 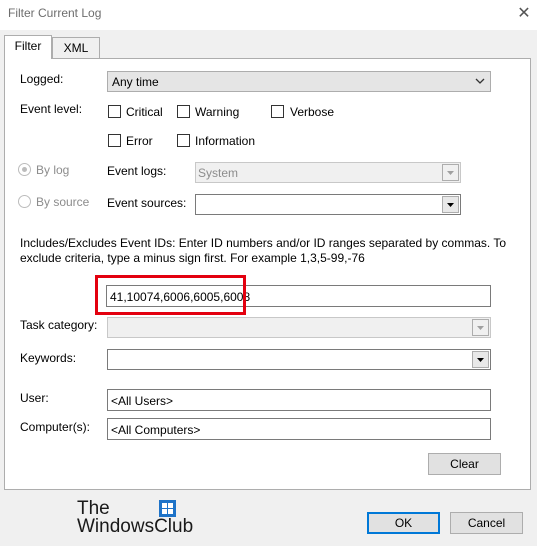 I want to click on information-label: Information, so click(x=225, y=141).